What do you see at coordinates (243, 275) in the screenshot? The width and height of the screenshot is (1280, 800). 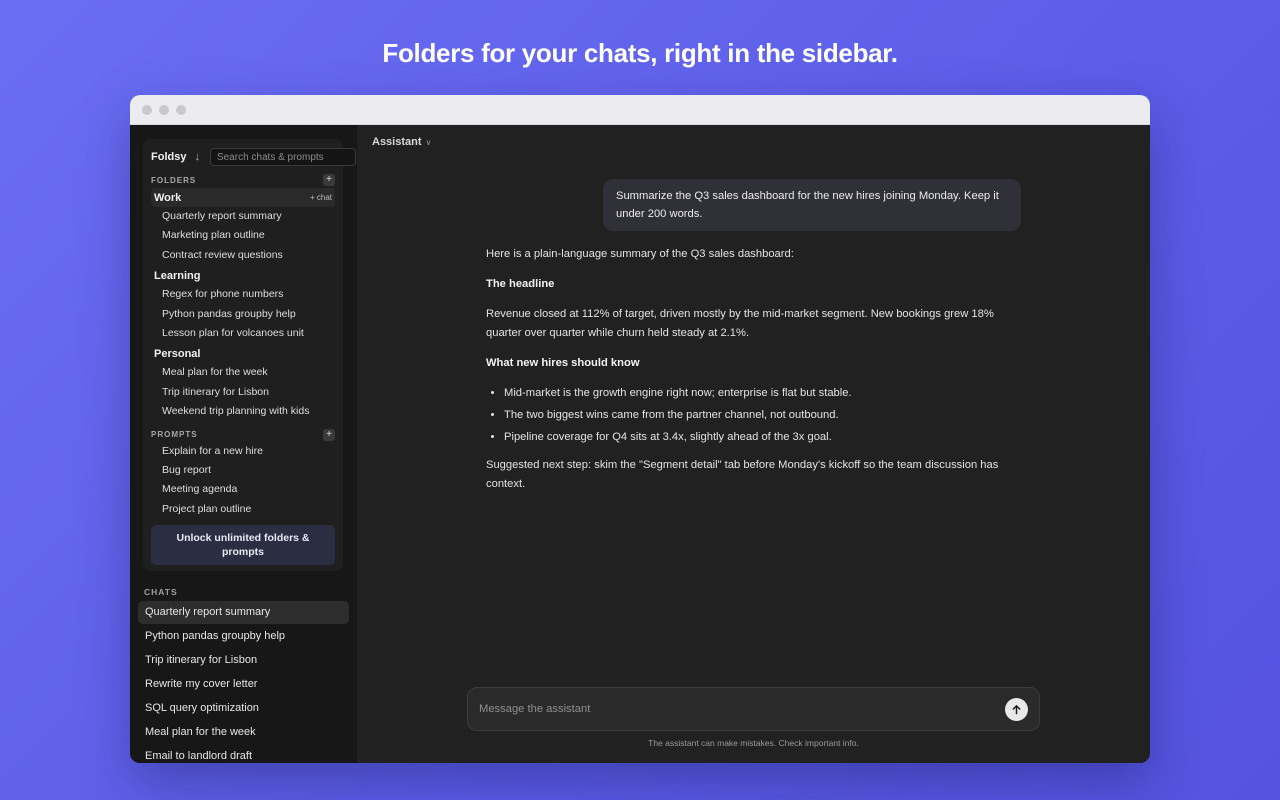 I see `folder-learning: Learning` at bounding box center [243, 275].